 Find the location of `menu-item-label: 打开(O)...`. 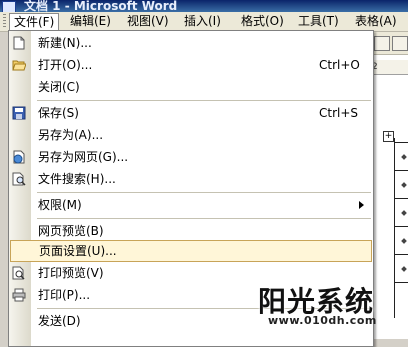

menu-item-label: 打开(O)... is located at coordinates (65, 65).